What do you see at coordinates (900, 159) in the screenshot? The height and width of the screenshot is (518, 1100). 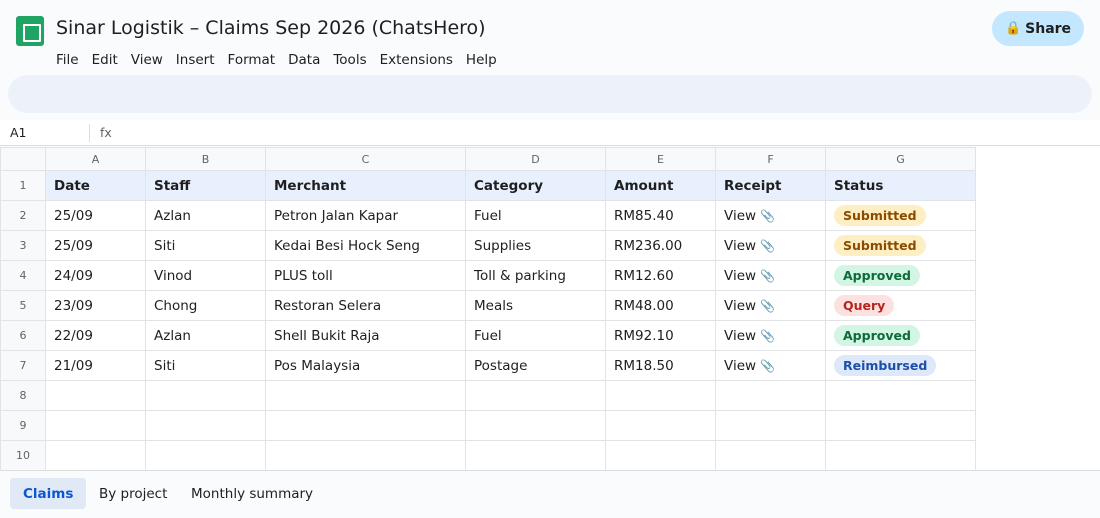 I see `column-header-g: G` at bounding box center [900, 159].